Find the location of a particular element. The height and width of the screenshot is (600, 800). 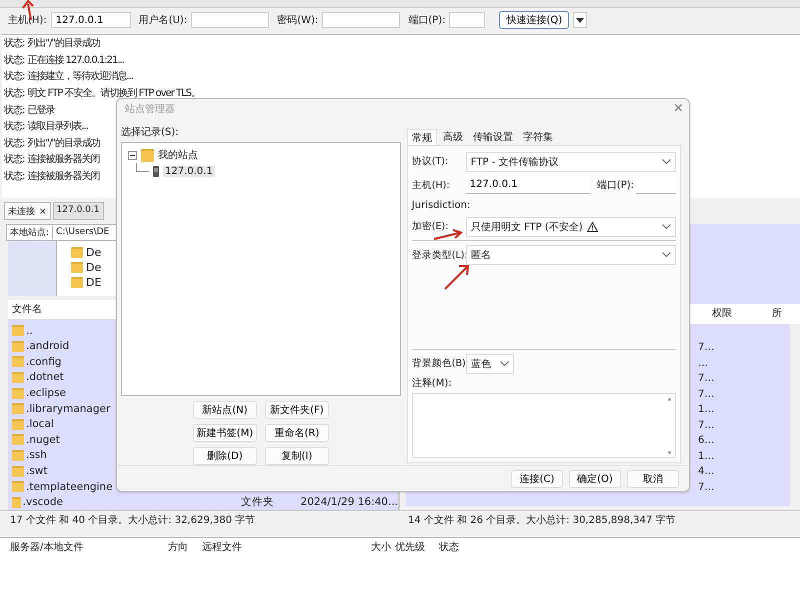

server-icon is located at coordinates (156, 171).